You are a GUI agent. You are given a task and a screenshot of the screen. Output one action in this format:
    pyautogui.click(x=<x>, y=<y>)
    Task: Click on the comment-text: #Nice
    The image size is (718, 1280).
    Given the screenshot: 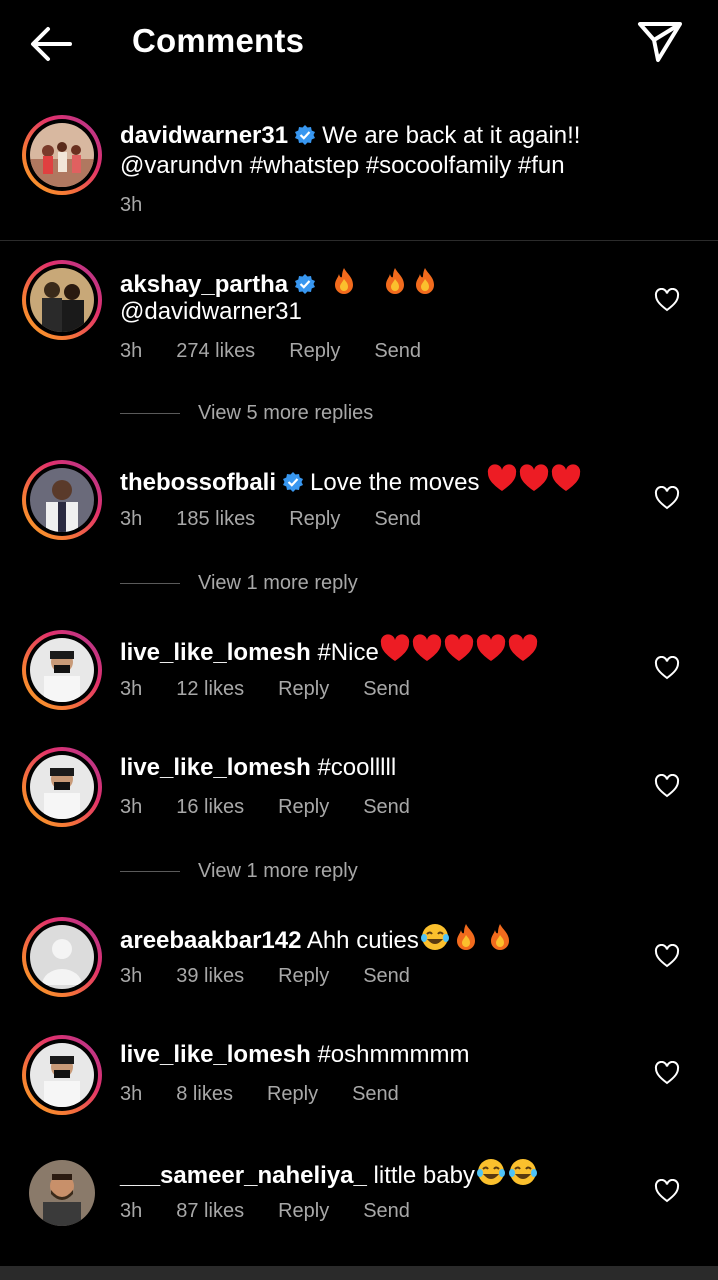 What is the action you would take?
    pyautogui.click(x=348, y=652)
    